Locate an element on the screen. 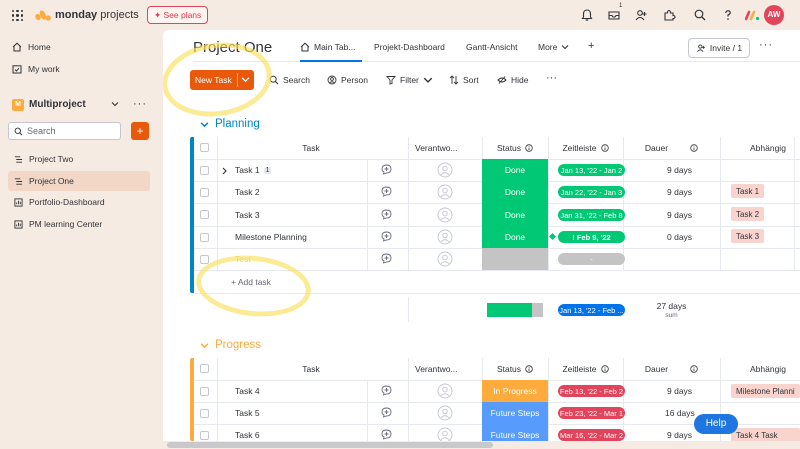 This screenshot has width=800, height=449. sidebar-item-project-two: Project Two is located at coordinates (79, 159).